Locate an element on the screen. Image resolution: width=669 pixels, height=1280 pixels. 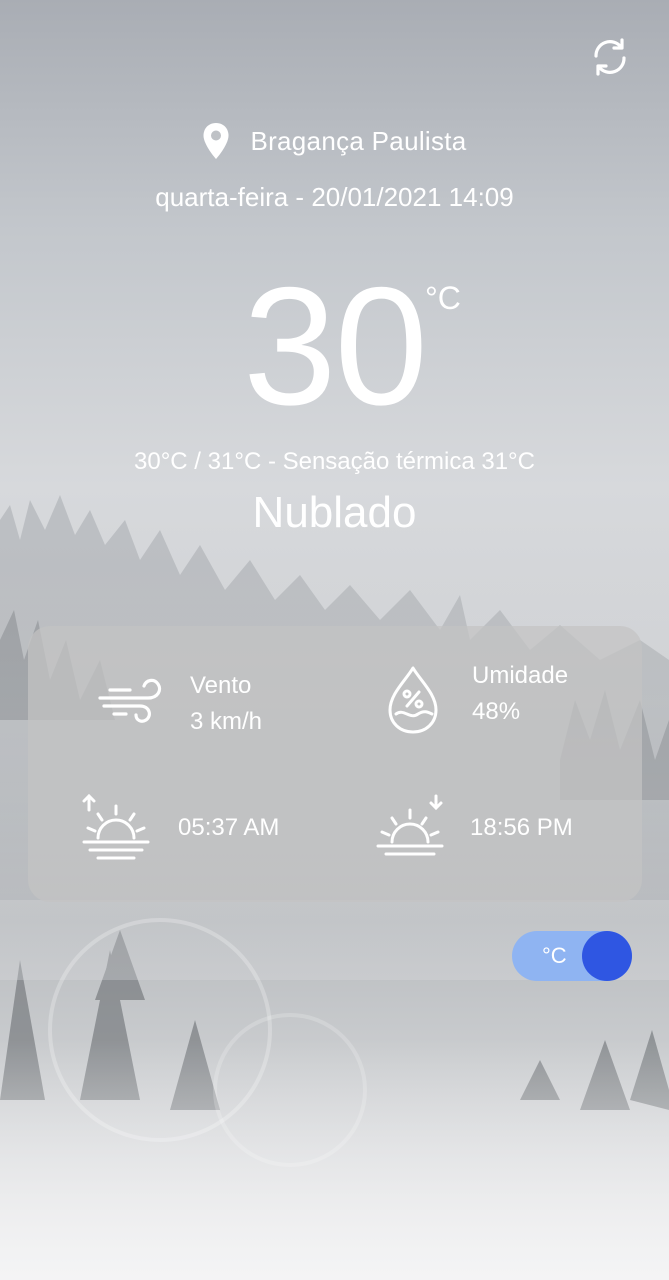
wind-stat: Vento 3 km/h is located at coordinates (179, 704).